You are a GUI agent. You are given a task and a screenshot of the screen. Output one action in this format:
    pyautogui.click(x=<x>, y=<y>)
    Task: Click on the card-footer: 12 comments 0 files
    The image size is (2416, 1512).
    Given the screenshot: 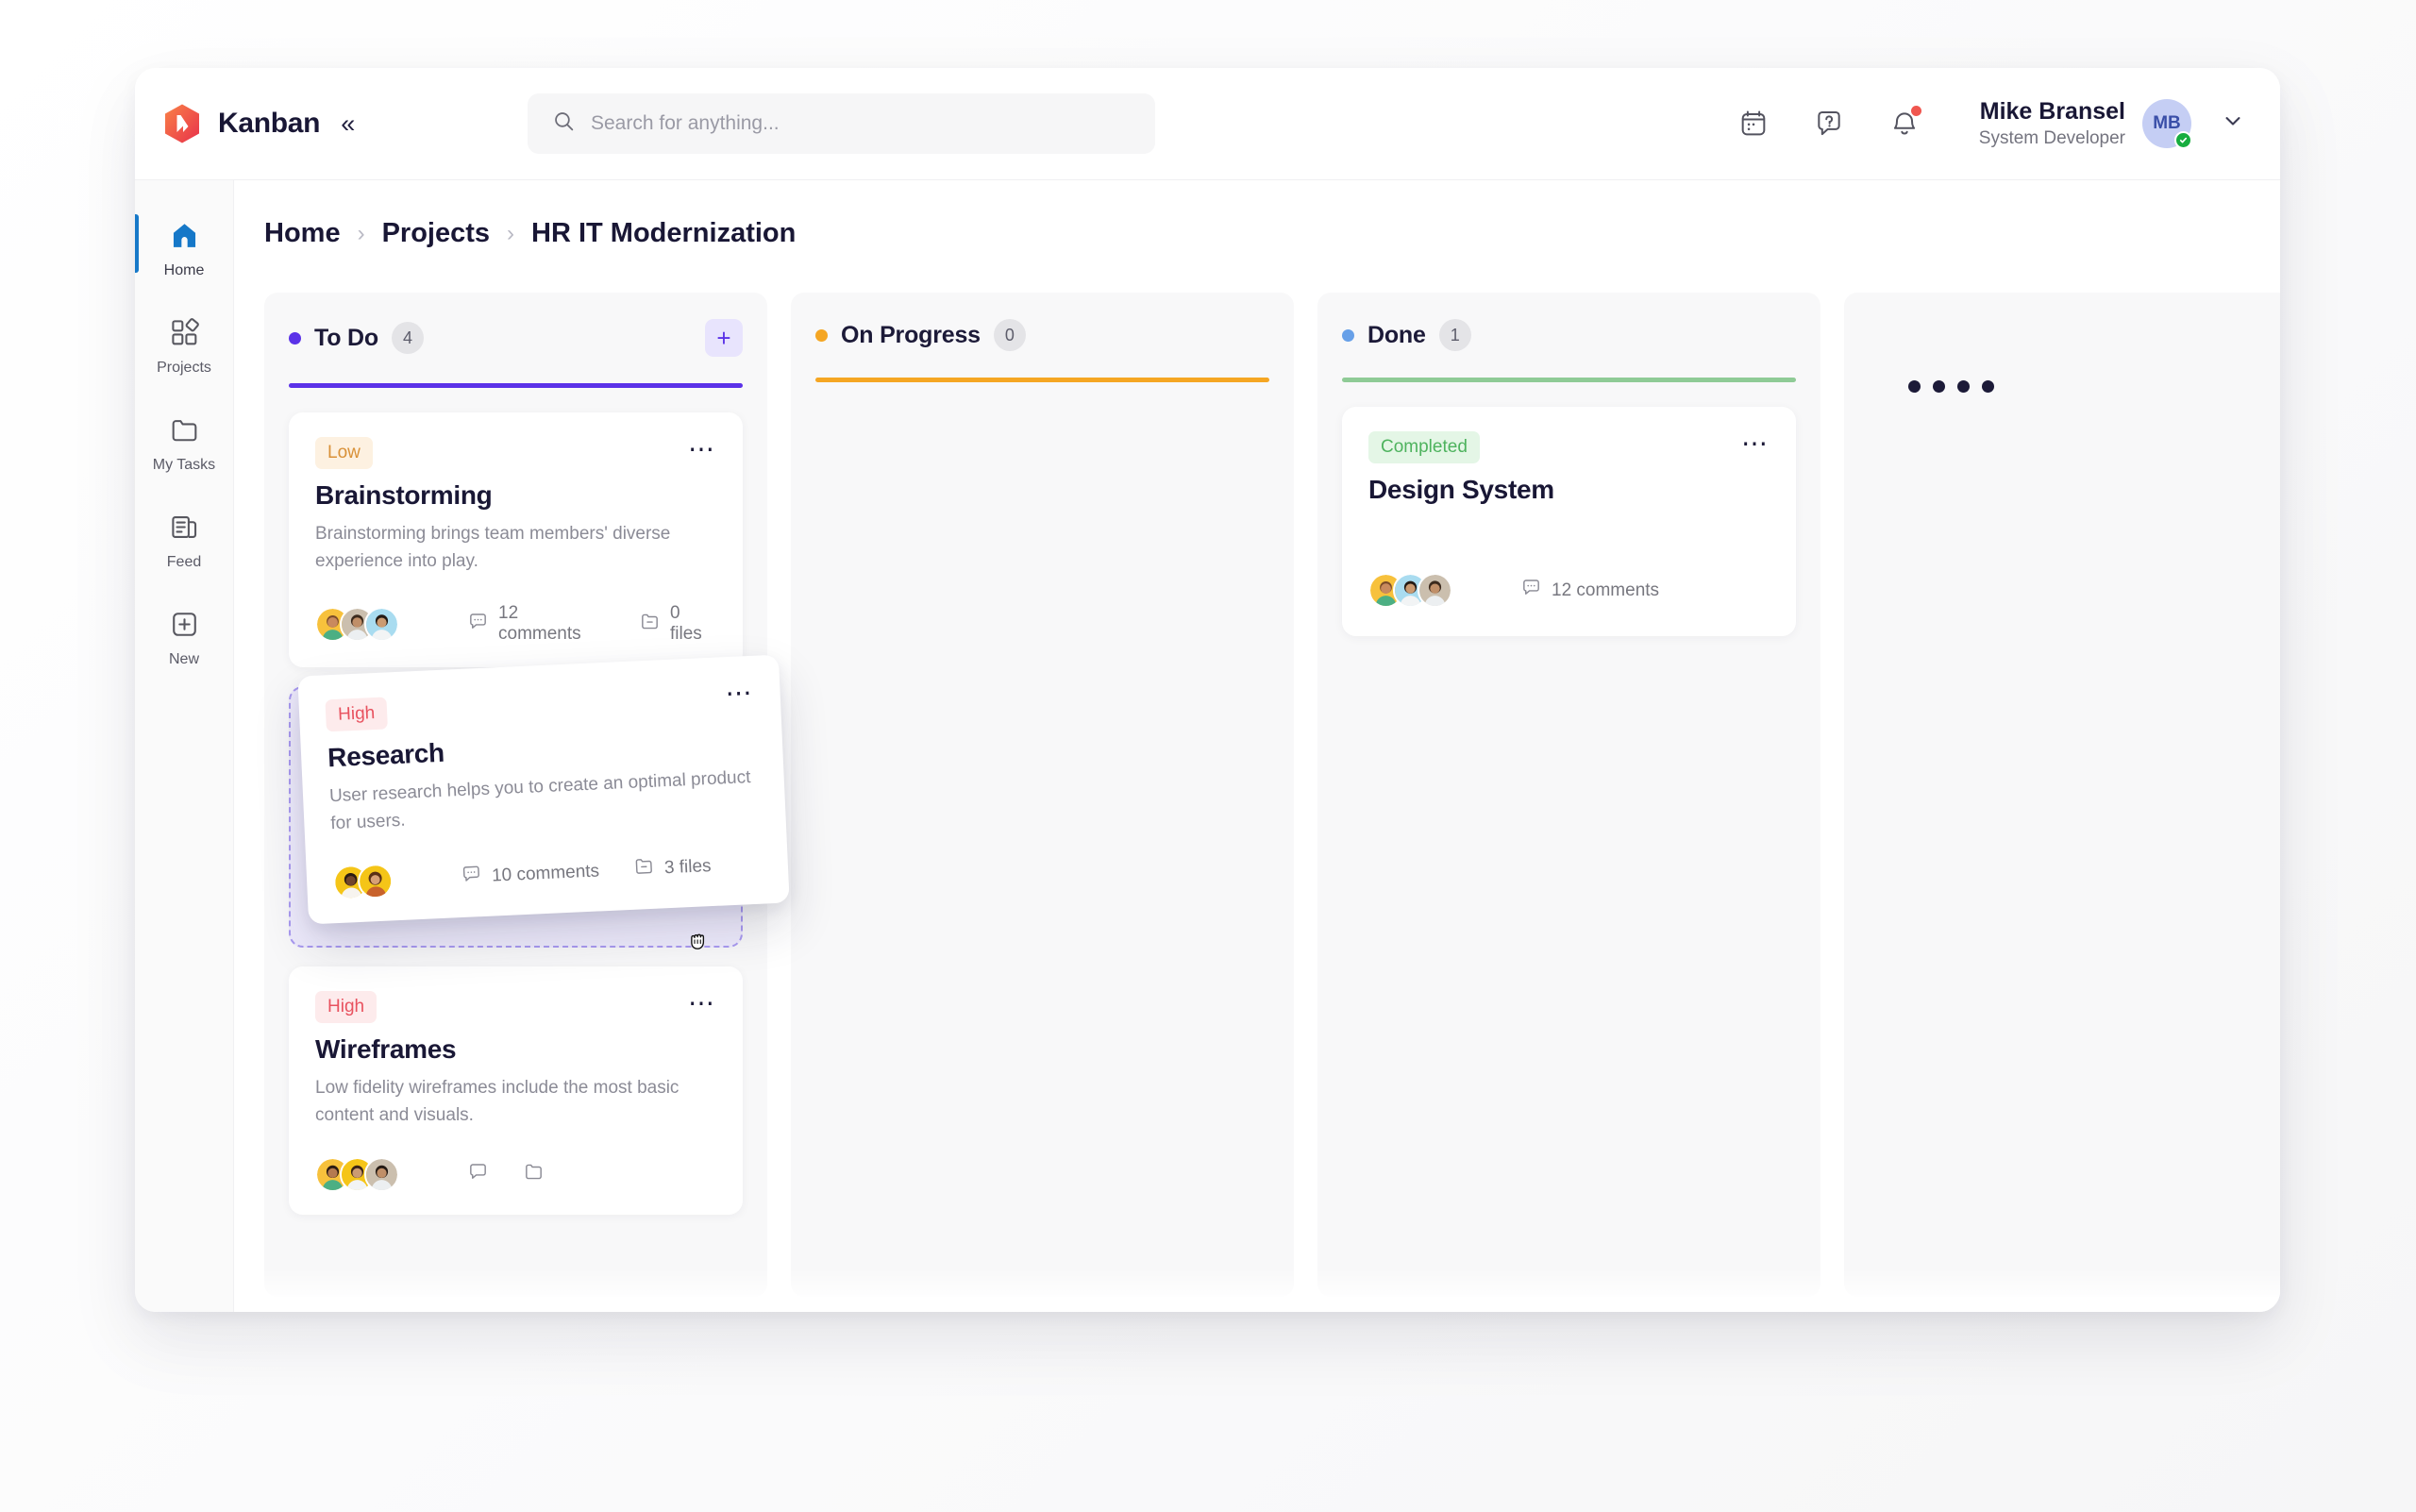 What is the action you would take?
    pyautogui.click(x=515, y=624)
    